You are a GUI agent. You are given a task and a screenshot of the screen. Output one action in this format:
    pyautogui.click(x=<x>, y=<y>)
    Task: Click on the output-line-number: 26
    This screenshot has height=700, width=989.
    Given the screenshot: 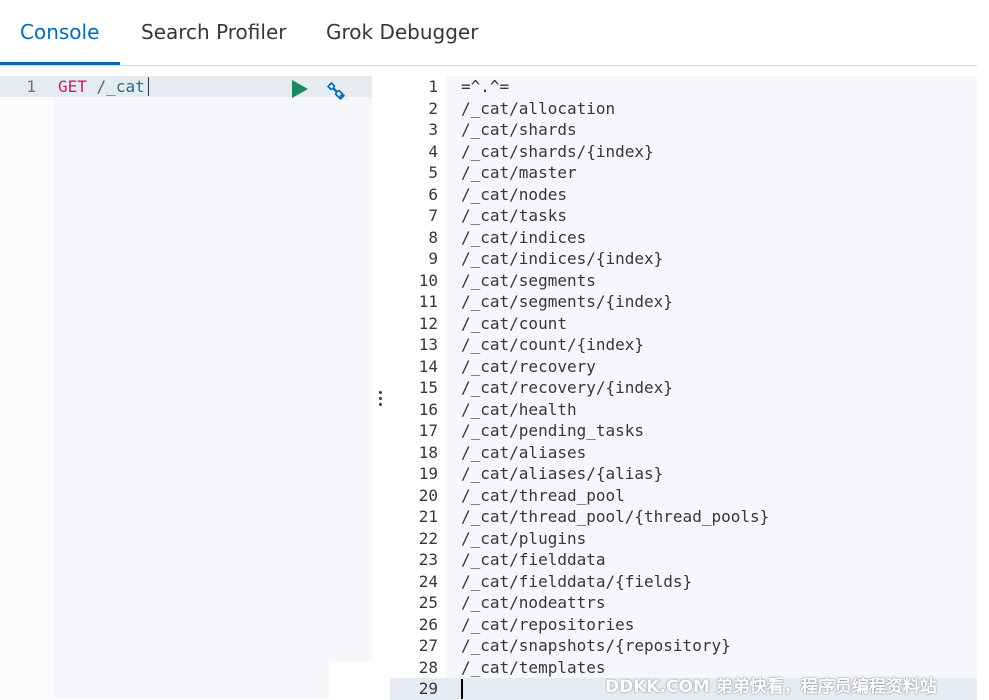 What is the action you would take?
    pyautogui.click(x=428, y=624)
    